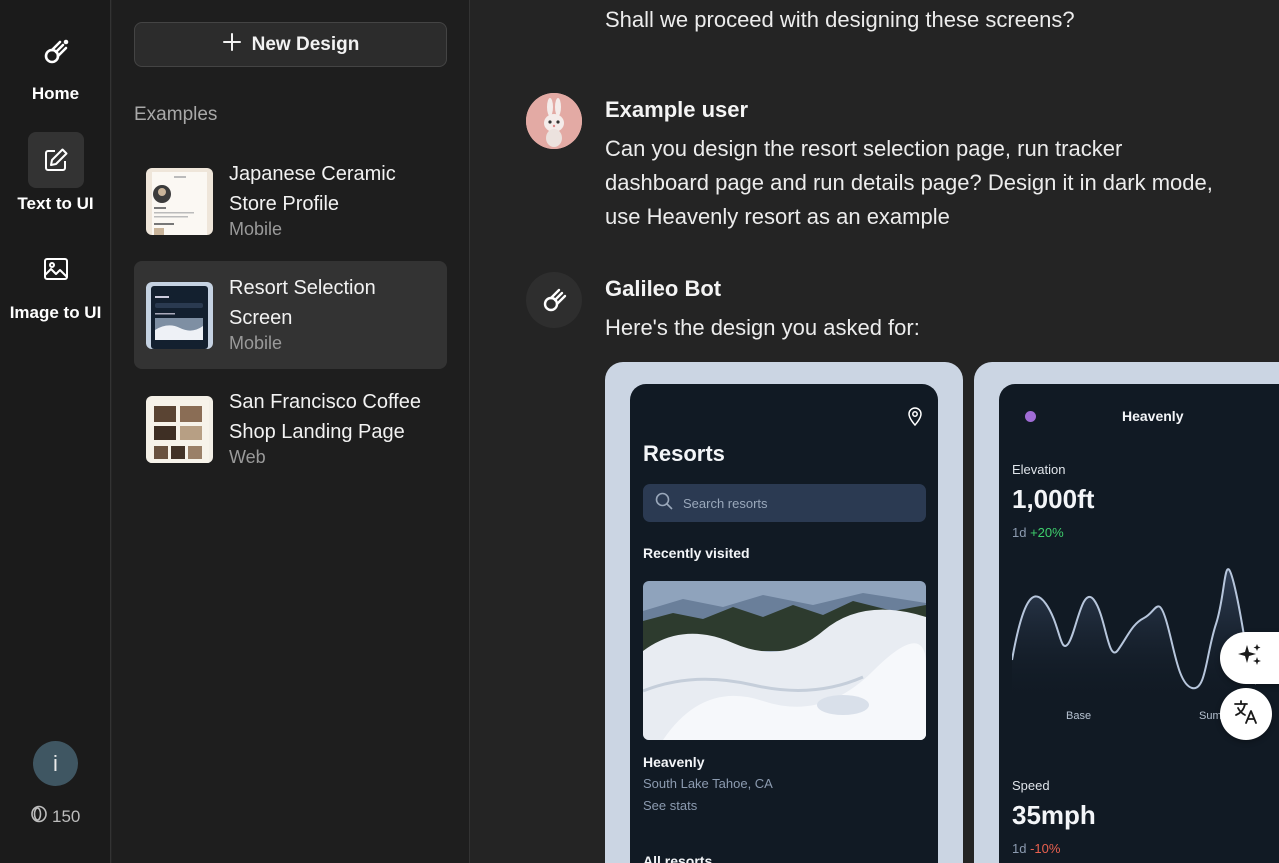  I want to click on elevation-change-row: 1d +20%, so click(1038, 532).